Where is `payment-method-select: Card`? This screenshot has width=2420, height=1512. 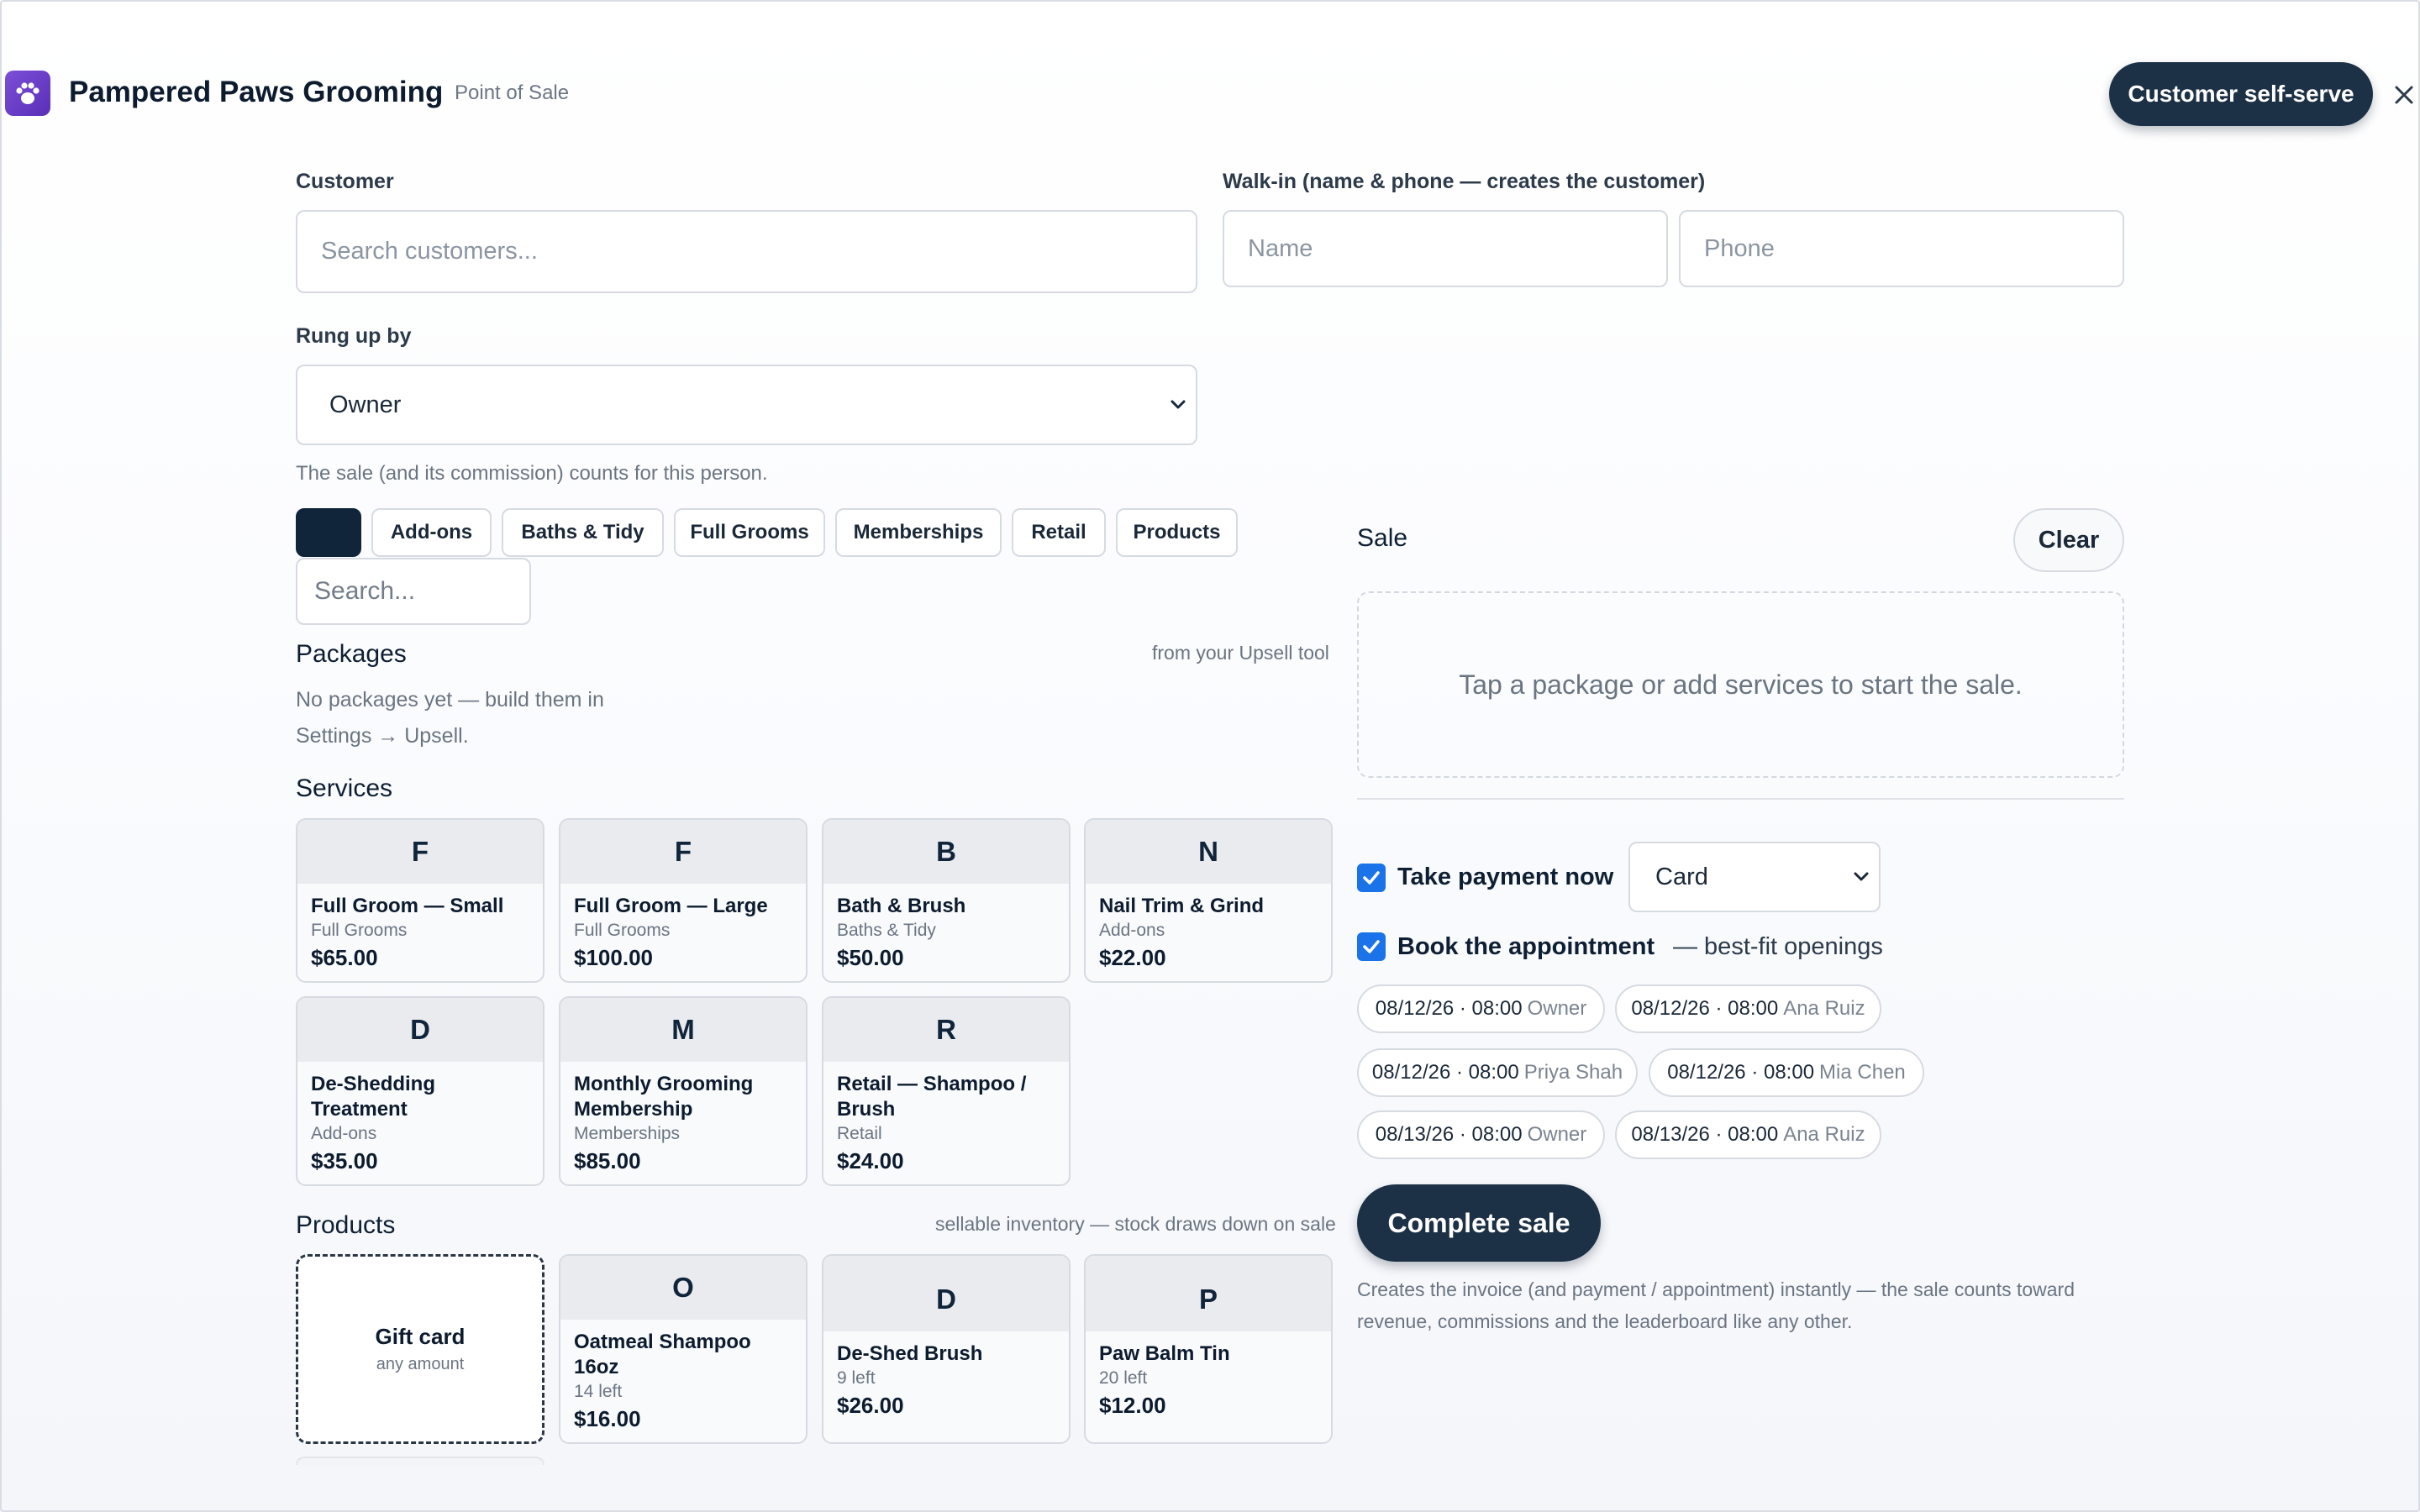
payment-method-select: Card is located at coordinates (1754, 877).